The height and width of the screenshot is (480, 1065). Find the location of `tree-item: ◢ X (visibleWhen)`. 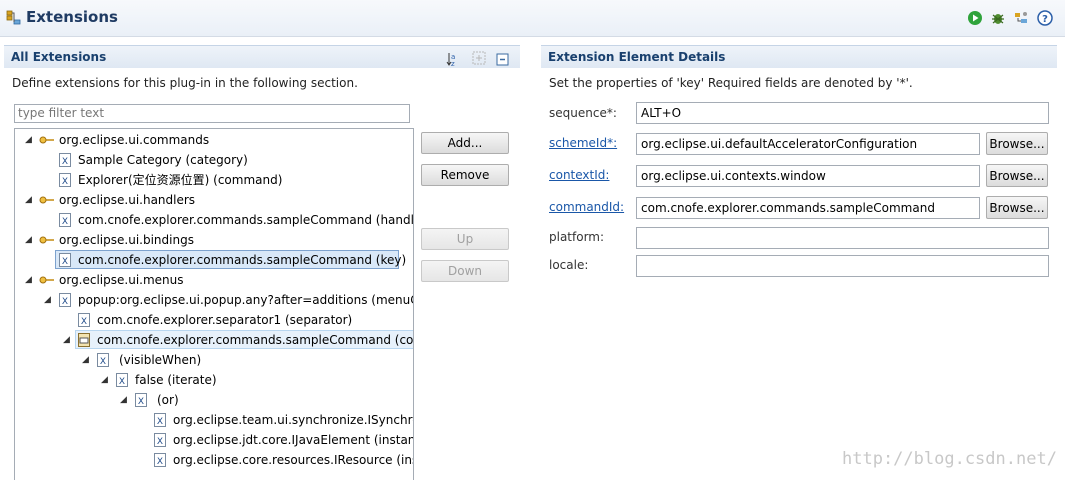

tree-item: ◢ X (visibleWhen) is located at coordinates (213, 360).